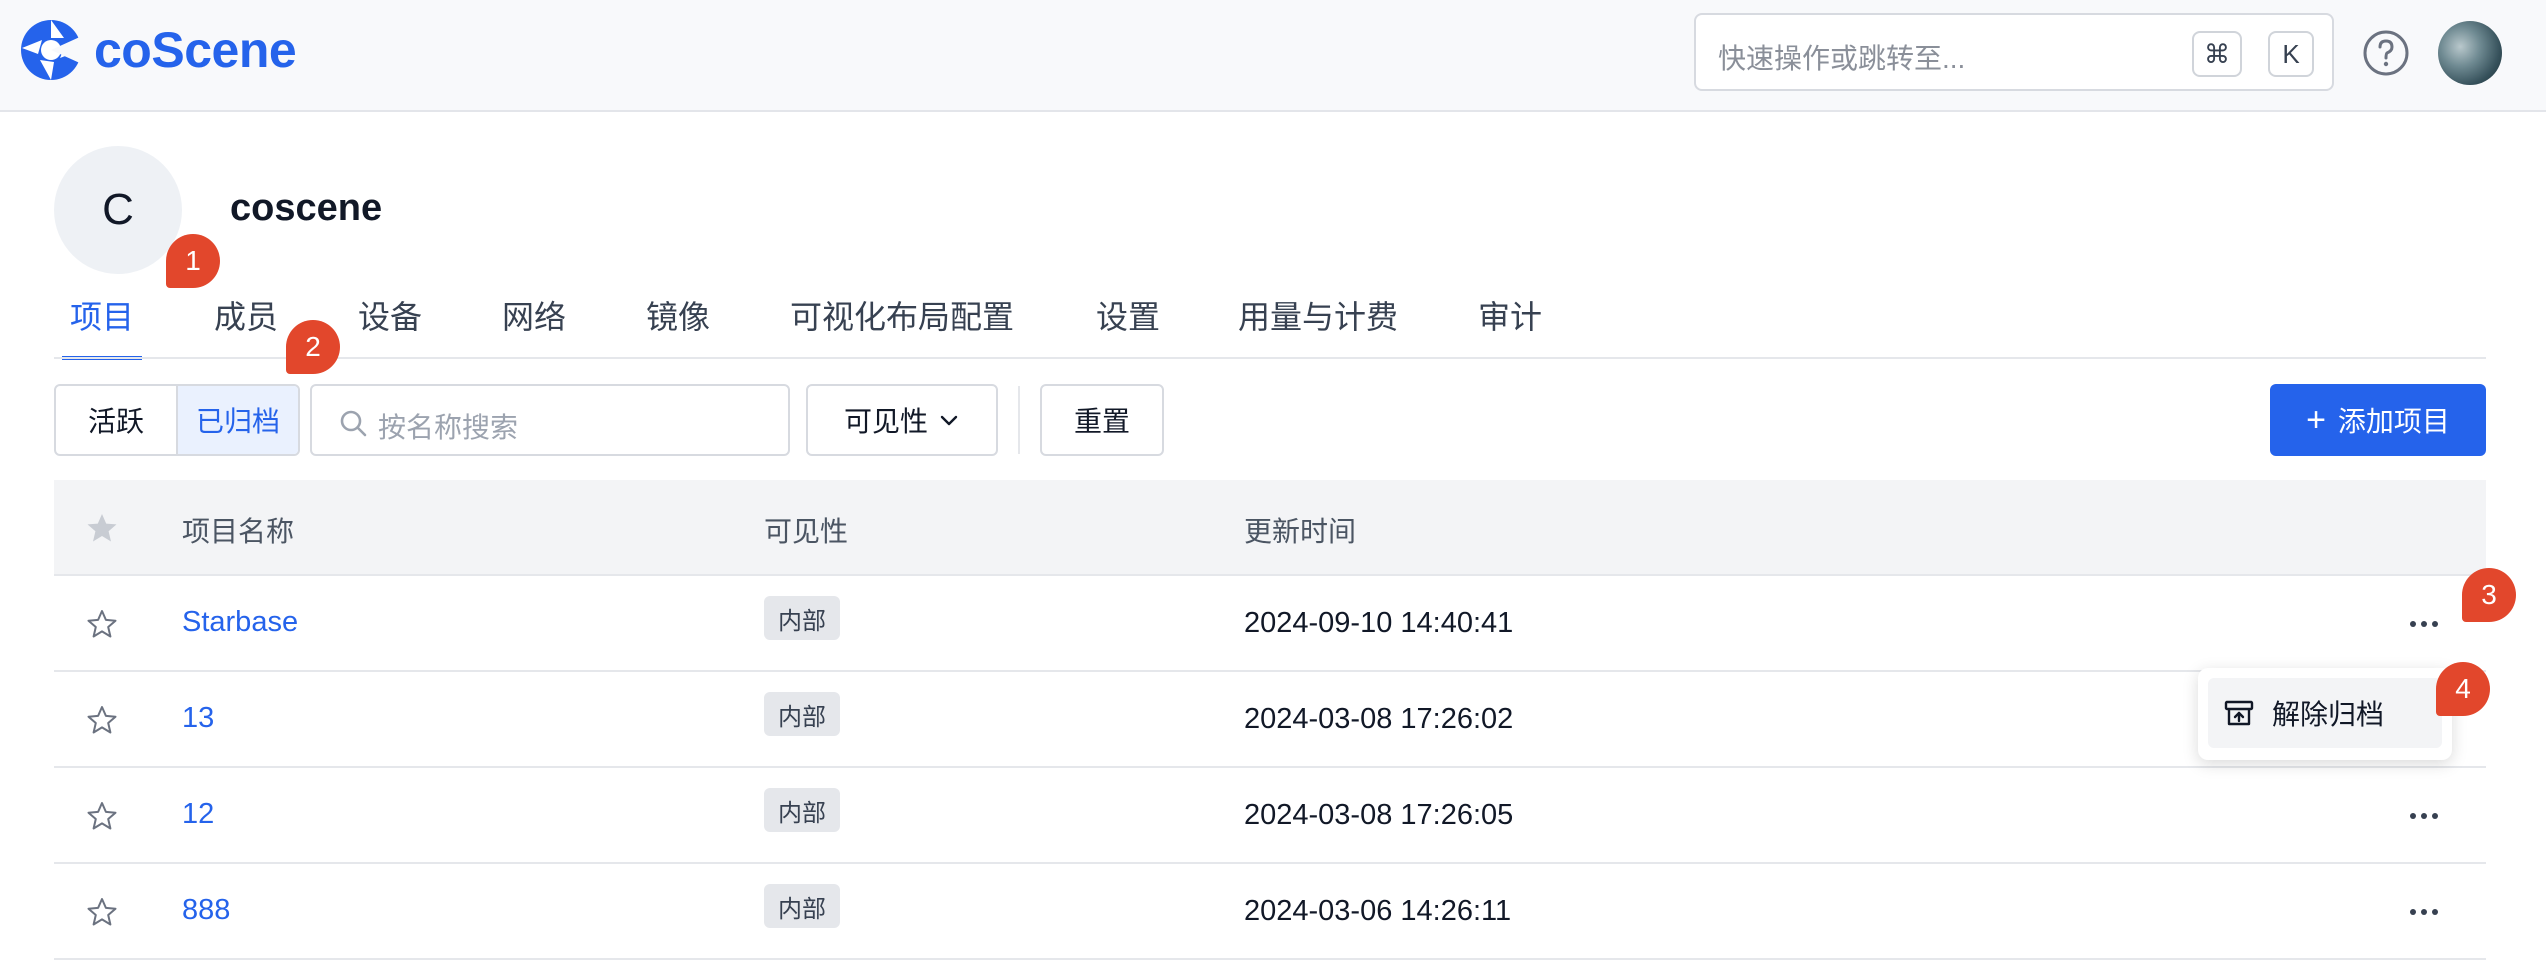 This screenshot has width=2546, height=962. What do you see at coordinates (806, 530) in the screenshot?
I see `column-header-visibility: 可见性` at bounding box center [806, 530].